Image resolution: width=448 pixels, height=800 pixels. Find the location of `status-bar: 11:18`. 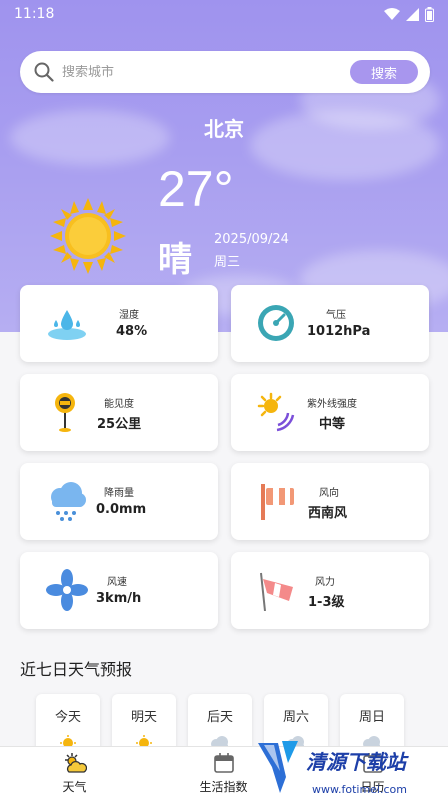

status-bar: 11:18 is located at coordinates (224, 14).